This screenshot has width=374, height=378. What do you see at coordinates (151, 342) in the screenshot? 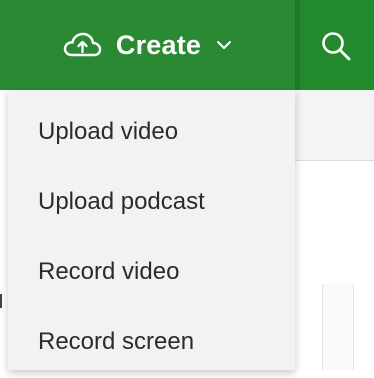
I see `menu-item-record-screen: Record screen` at bounding box center [151, 342].